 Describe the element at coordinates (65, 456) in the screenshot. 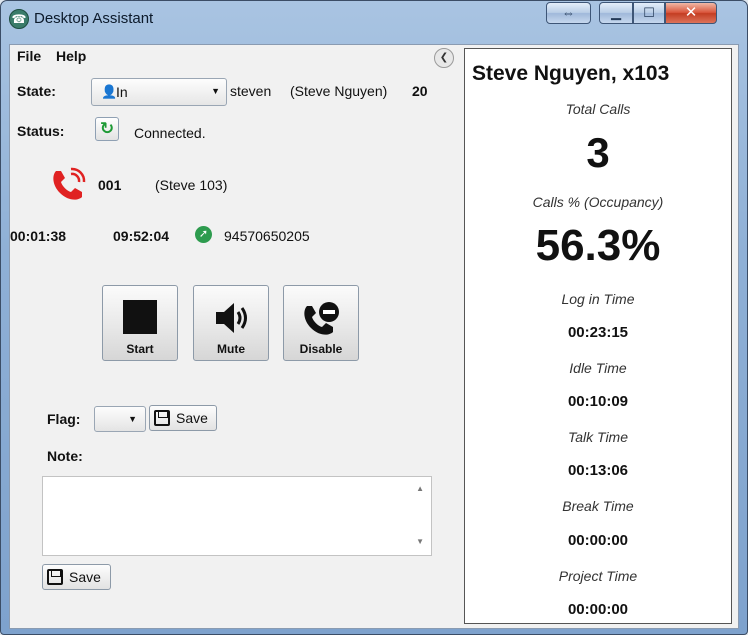

I see `note-label: Note:` at that location.